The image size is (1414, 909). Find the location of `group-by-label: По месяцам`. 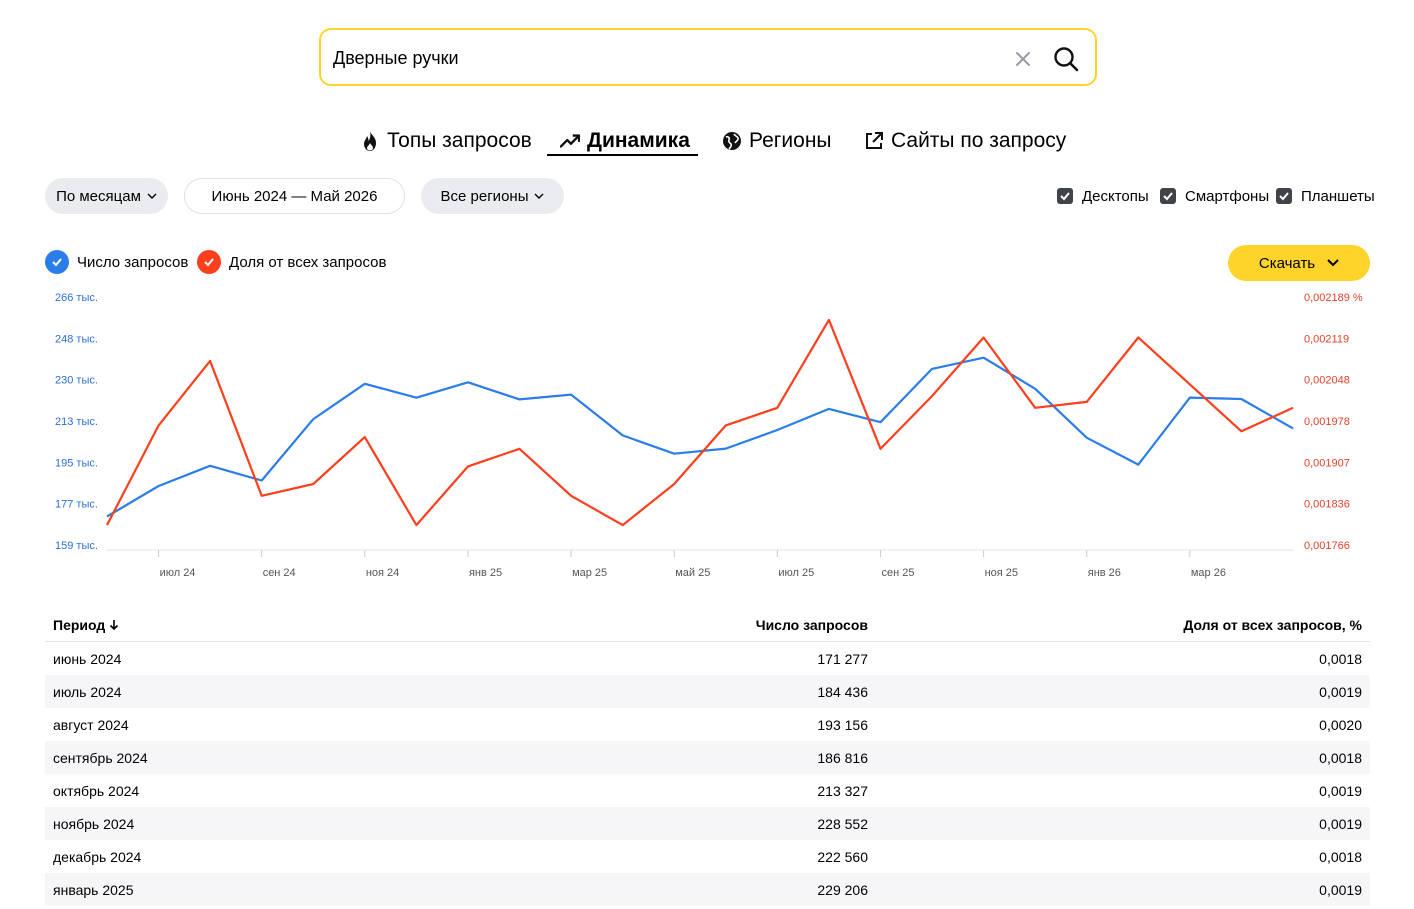

group-by-label: По месяцам is located at coordinates (98, 196).